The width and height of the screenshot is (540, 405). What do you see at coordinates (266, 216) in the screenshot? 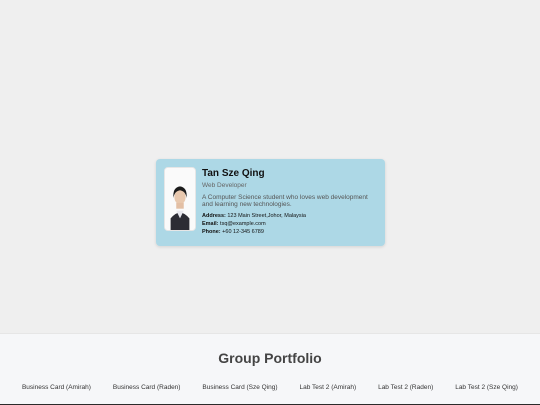
I see `card-address-value: 123 Main Street,Johor, Malaysia` at bounding box center [266, 216].